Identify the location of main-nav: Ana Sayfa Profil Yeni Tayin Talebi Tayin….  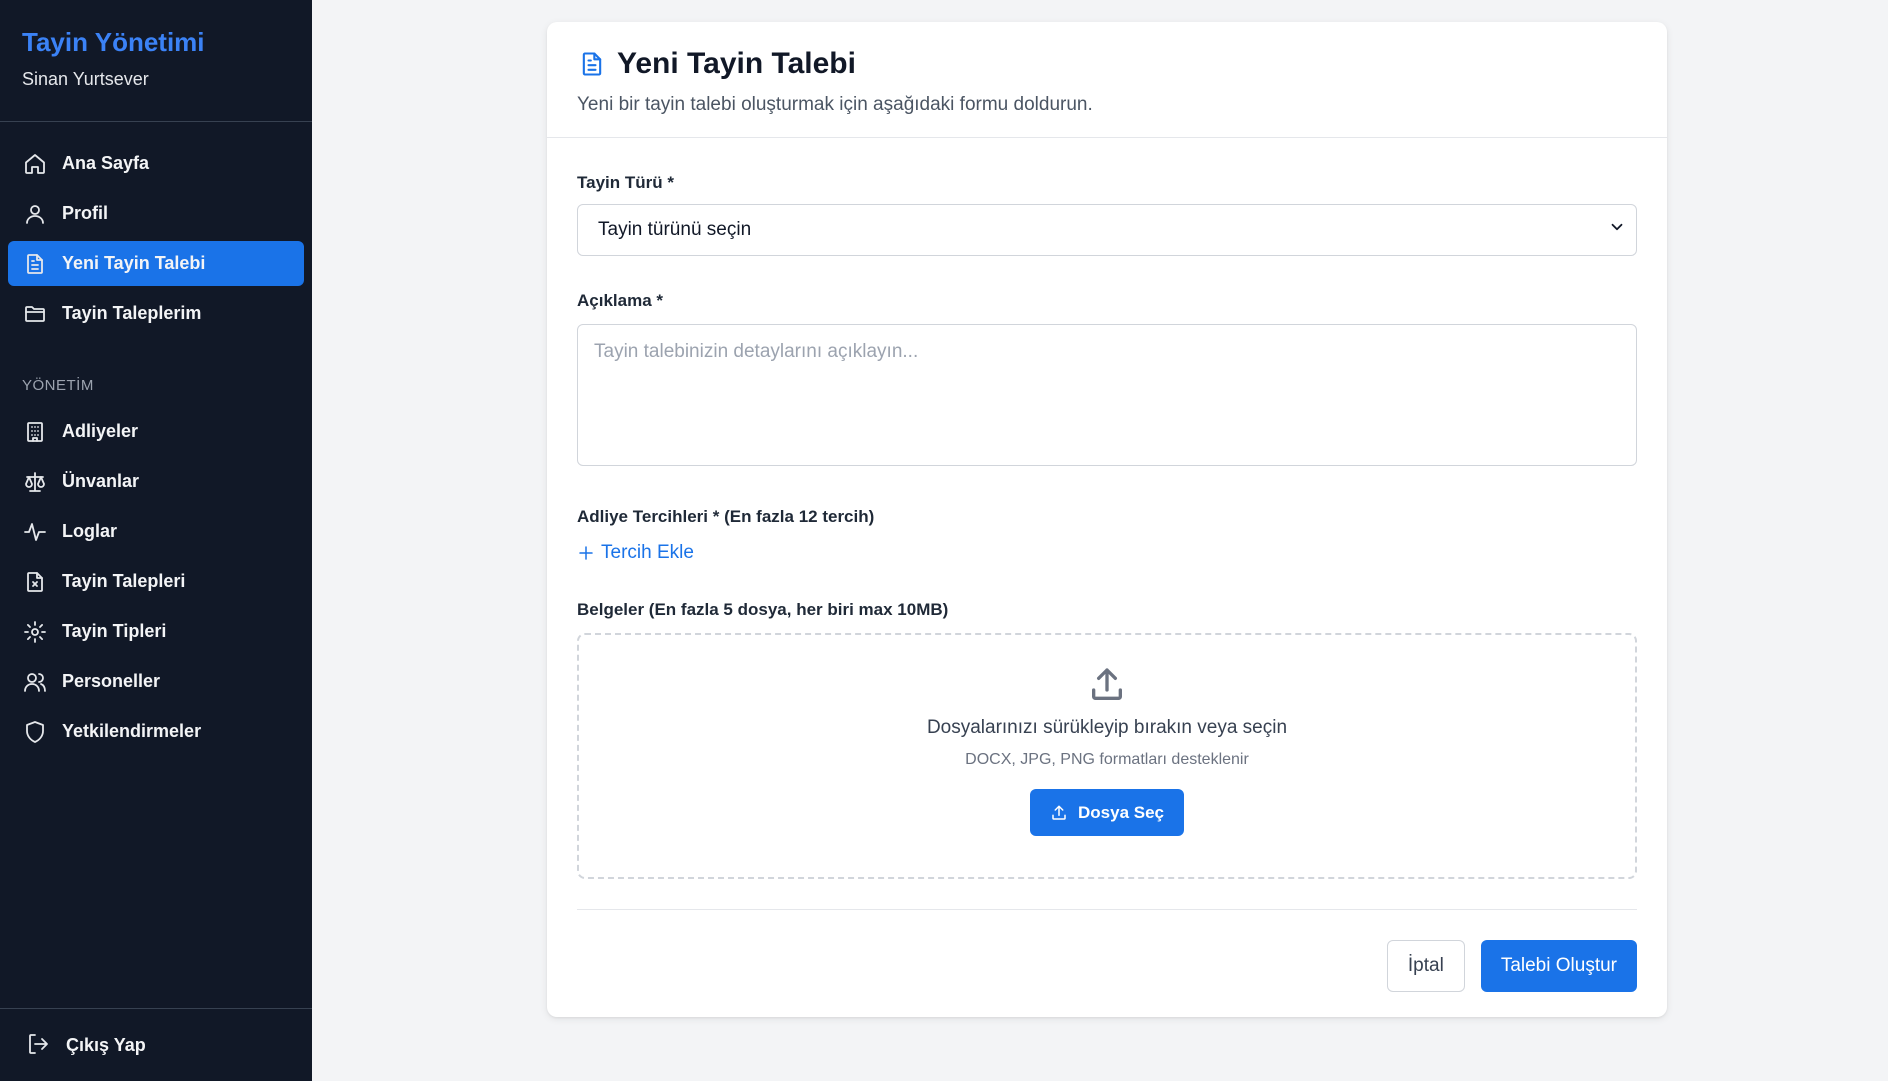
(156, 438).